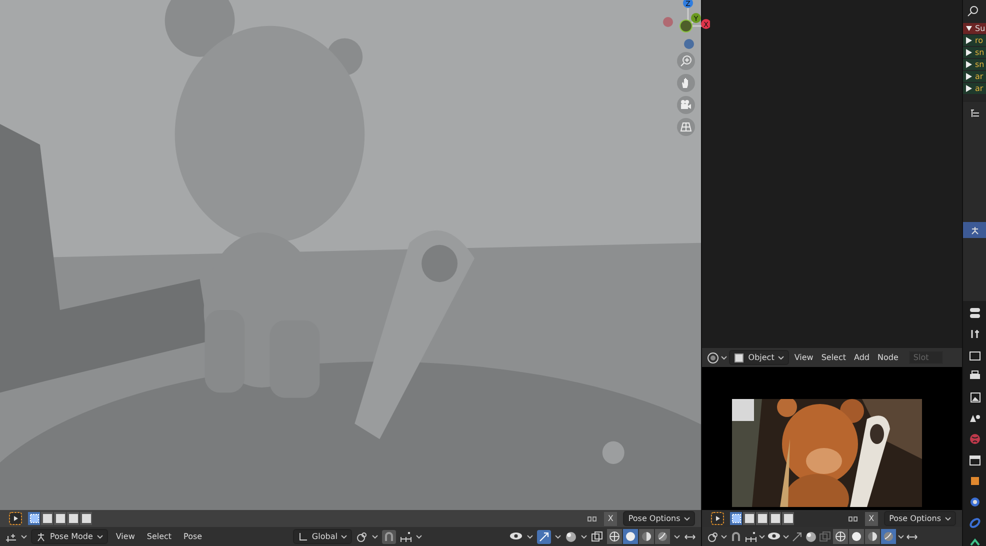 Image resolution: width=986 pixels, height=546 pixels. Describe the element at coordinates (973, 11) in the screenshot. I see `search-icon` at that location.